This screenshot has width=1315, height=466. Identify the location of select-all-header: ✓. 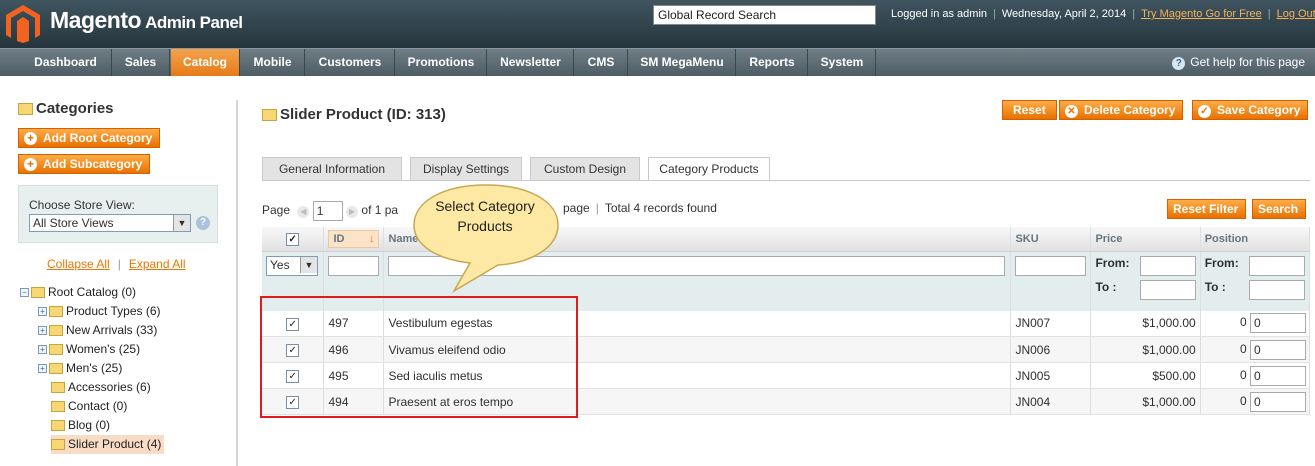
(293, 239).